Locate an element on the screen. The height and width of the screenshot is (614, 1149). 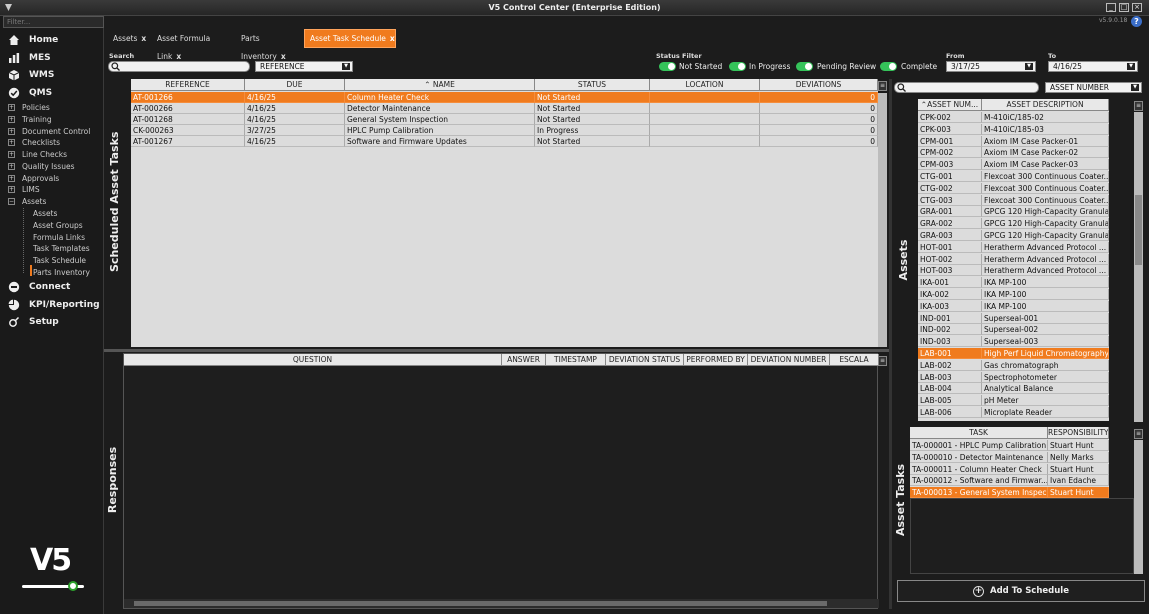
list-item: CPM-003 Axiom IM Case Packer-03 is located at coordinates (1013, 165).